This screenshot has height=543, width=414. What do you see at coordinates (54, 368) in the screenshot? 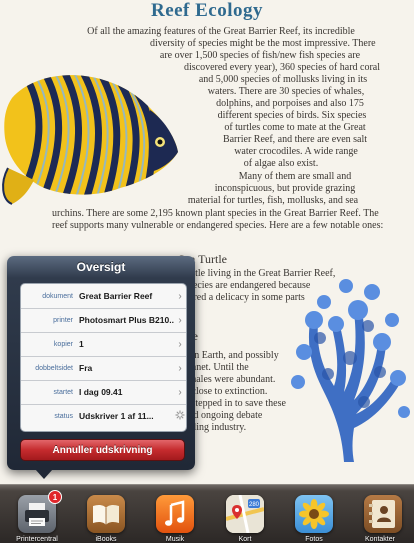
I see `row-label: dobbeltsidet` at bounding box center [54, 368].